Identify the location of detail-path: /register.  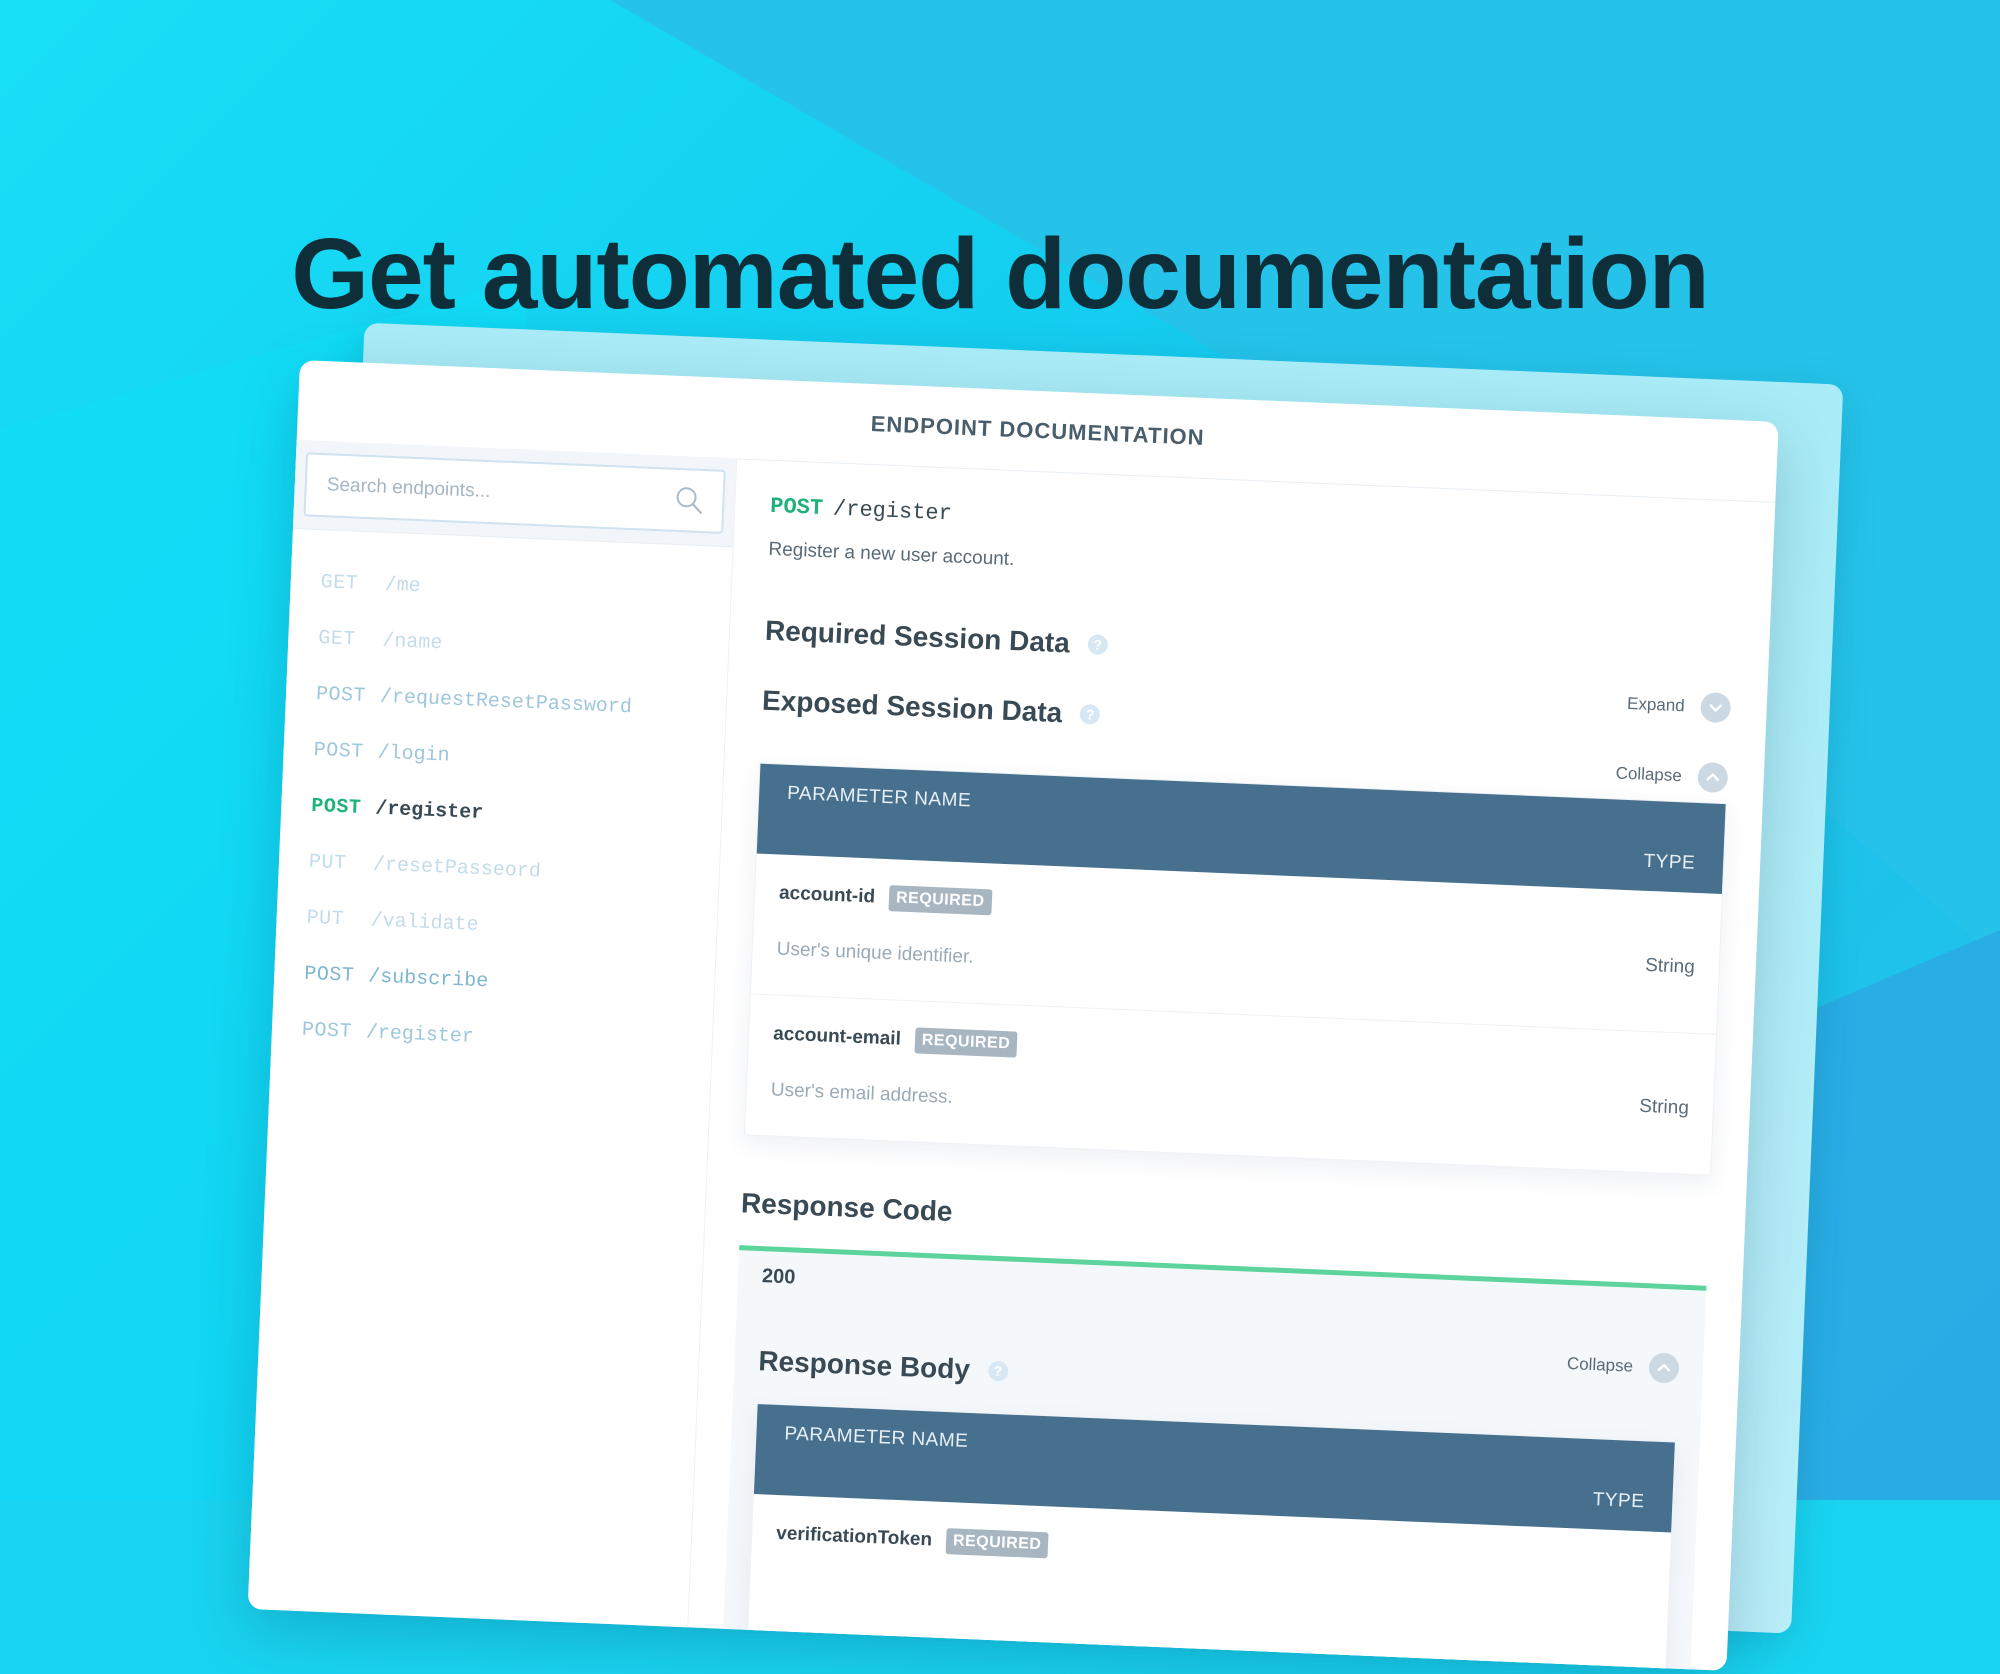
(892, 511).